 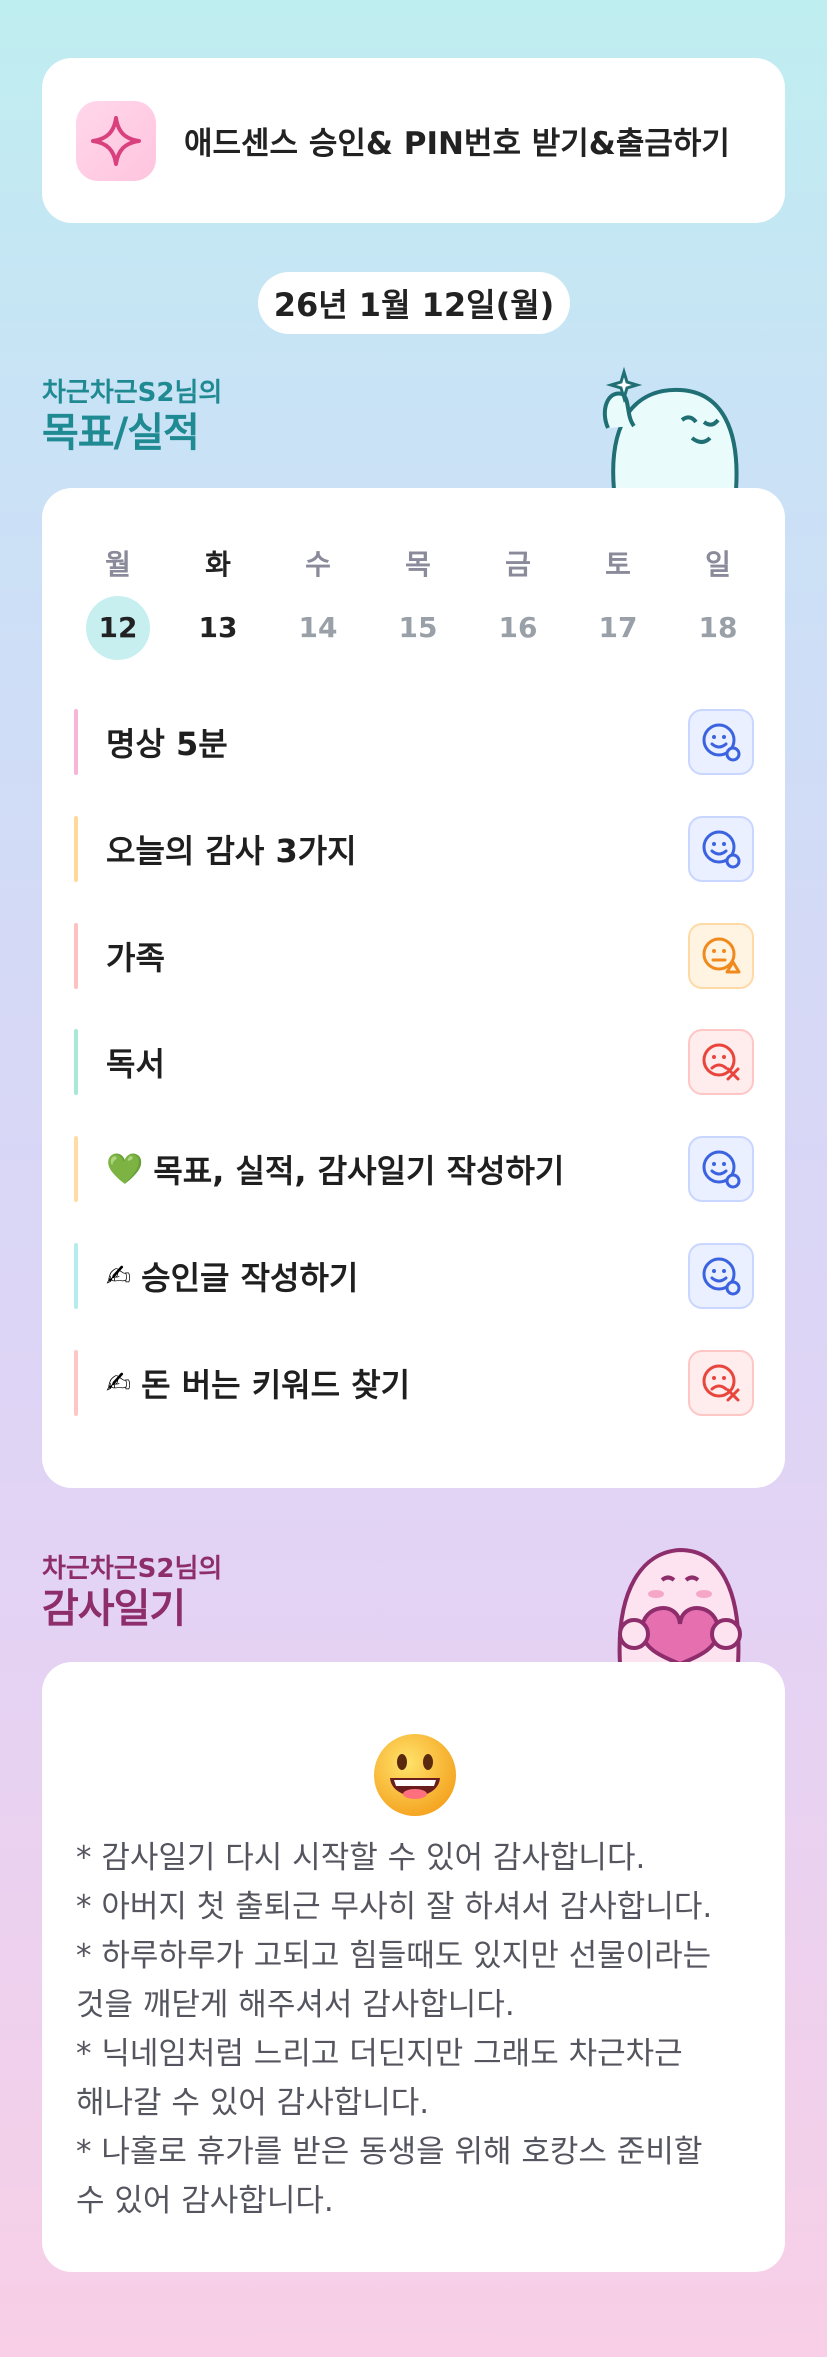 I want to click on diary-line: * 아버지 첫 출퇴근 무사히 잘 하셔서 감사합니다., so click(x=394, y=1907).